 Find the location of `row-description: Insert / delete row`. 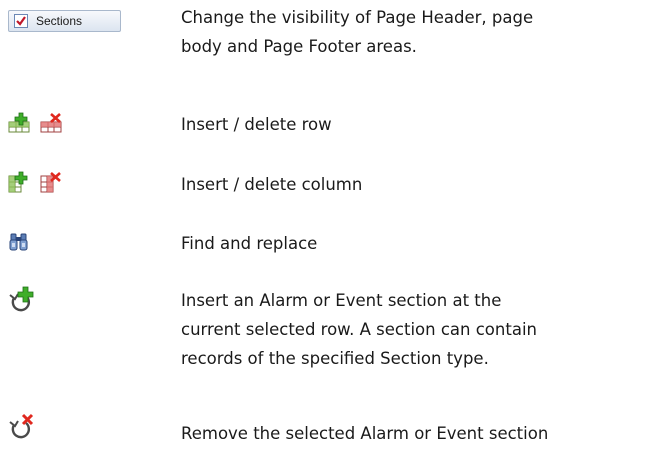

row-description: Insert / delete row is located at coordinates (416, 124).